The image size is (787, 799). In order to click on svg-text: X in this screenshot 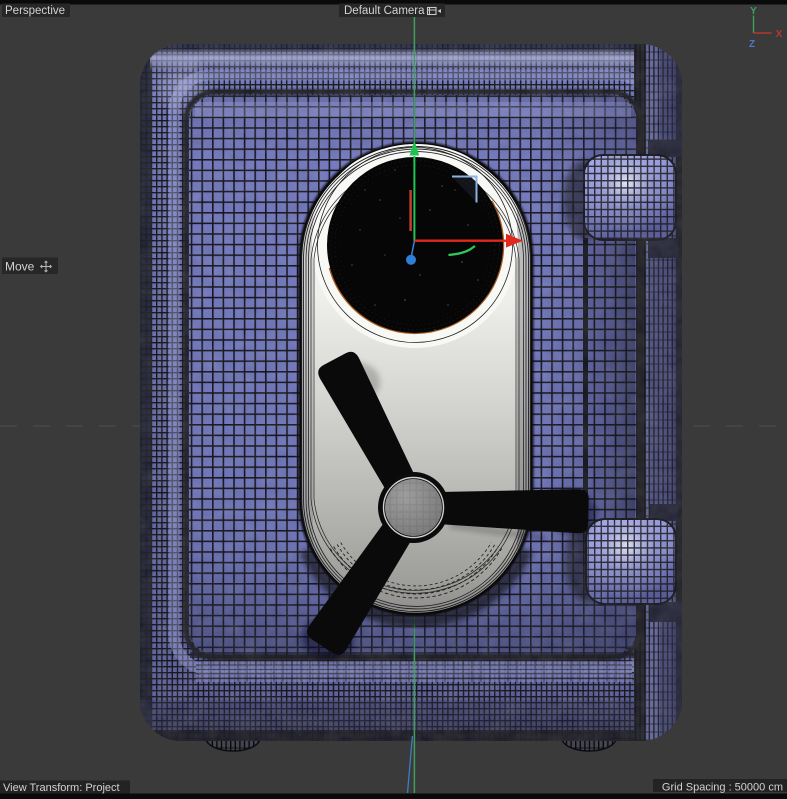, I will do `click(779, 34)`.